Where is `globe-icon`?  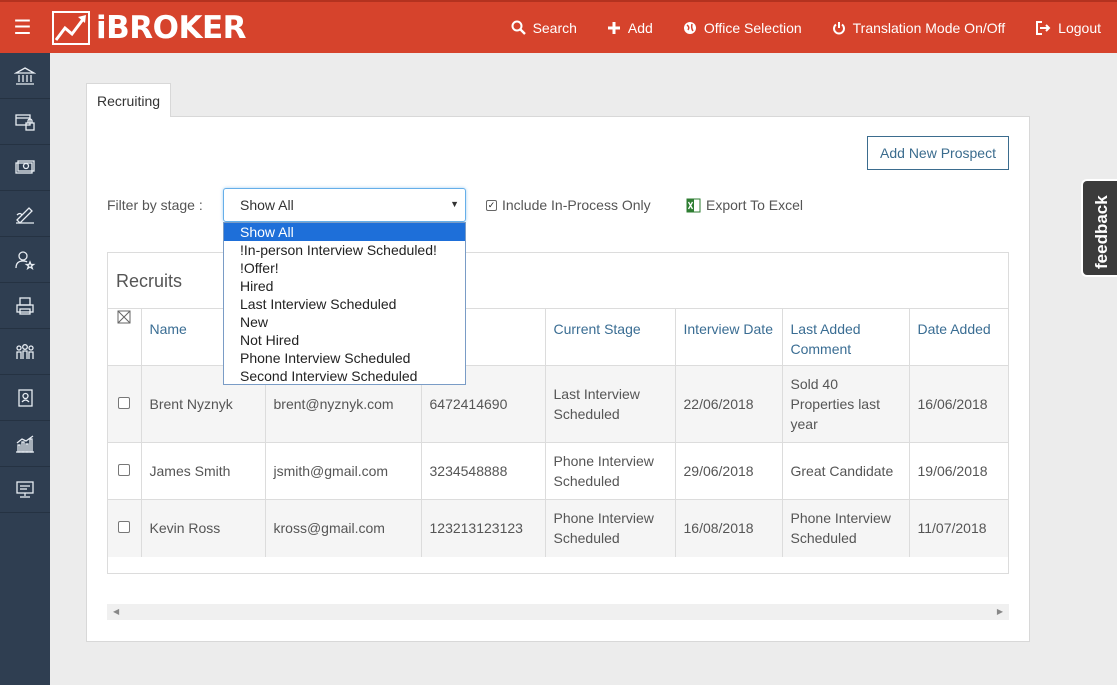 globe-icon is located at coordinates (689, 27).